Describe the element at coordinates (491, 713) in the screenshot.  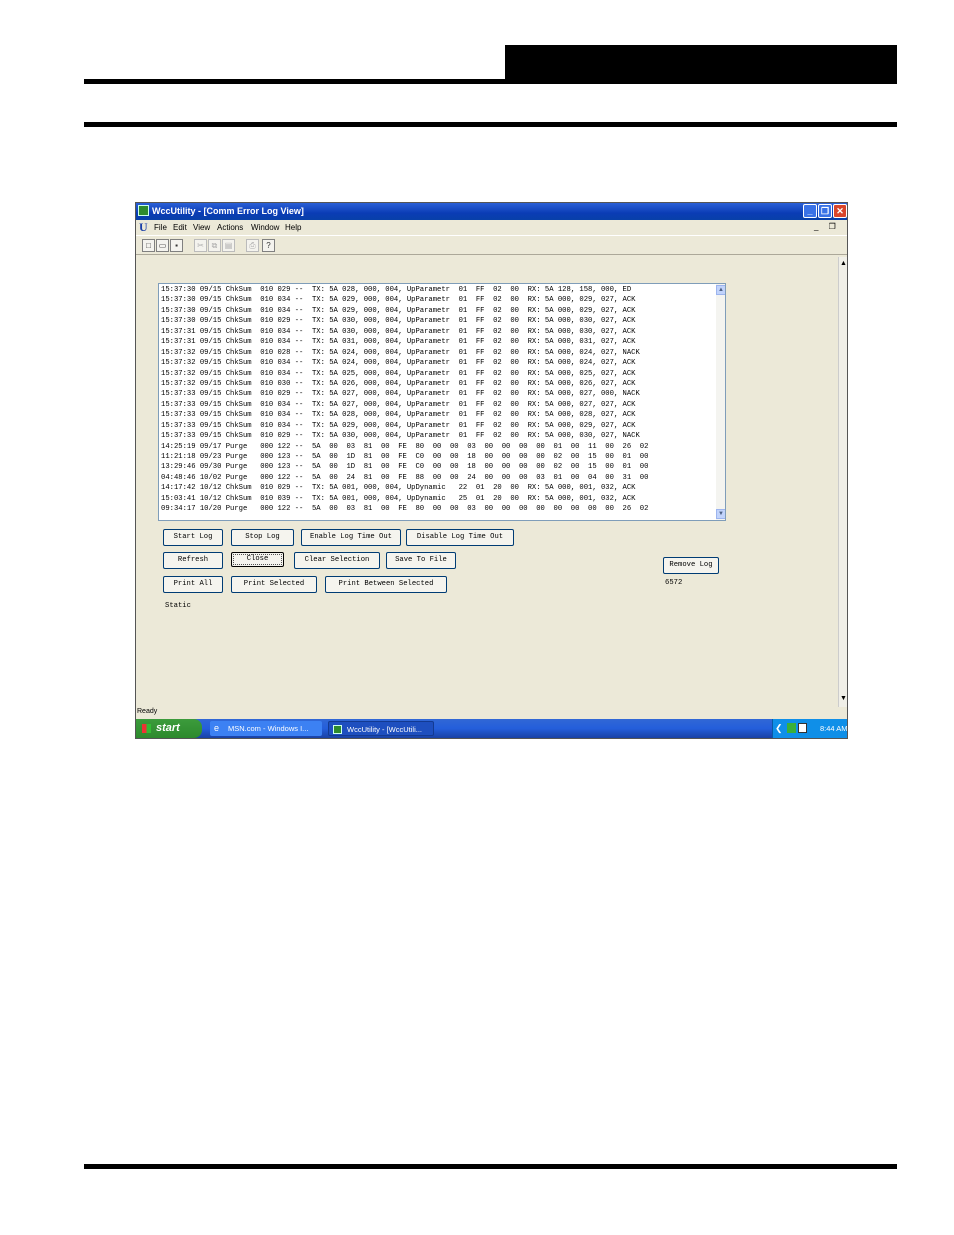
I see `status-bar: Ready` at that location.